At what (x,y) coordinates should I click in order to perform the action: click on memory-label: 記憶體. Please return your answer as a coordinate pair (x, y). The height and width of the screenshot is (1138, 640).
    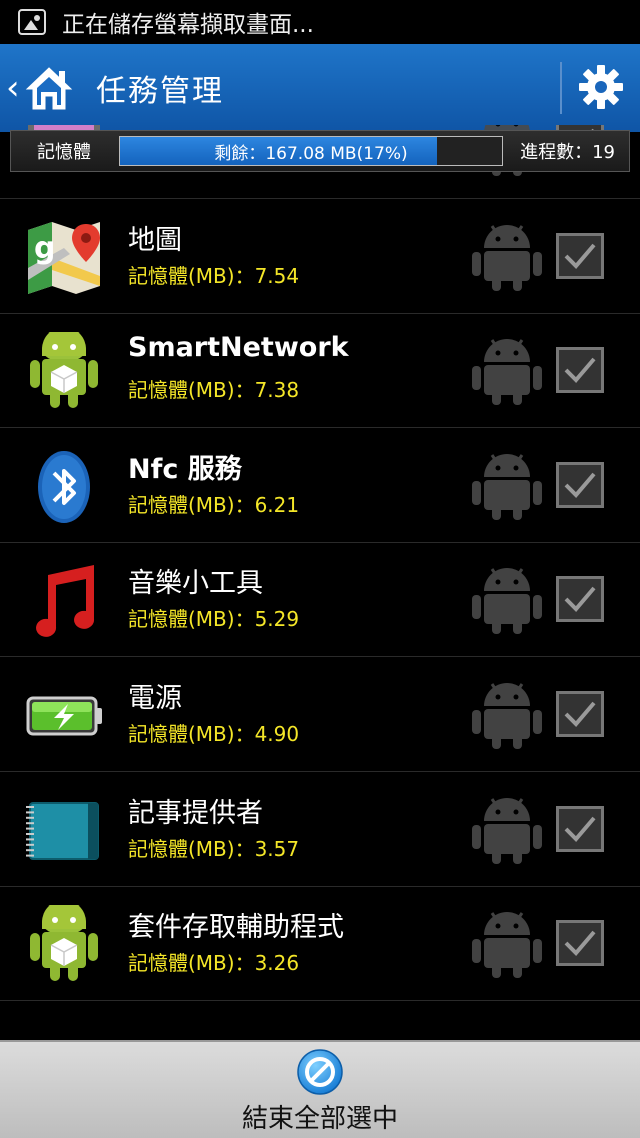
    Looking at the image, I should click on (64, 152).